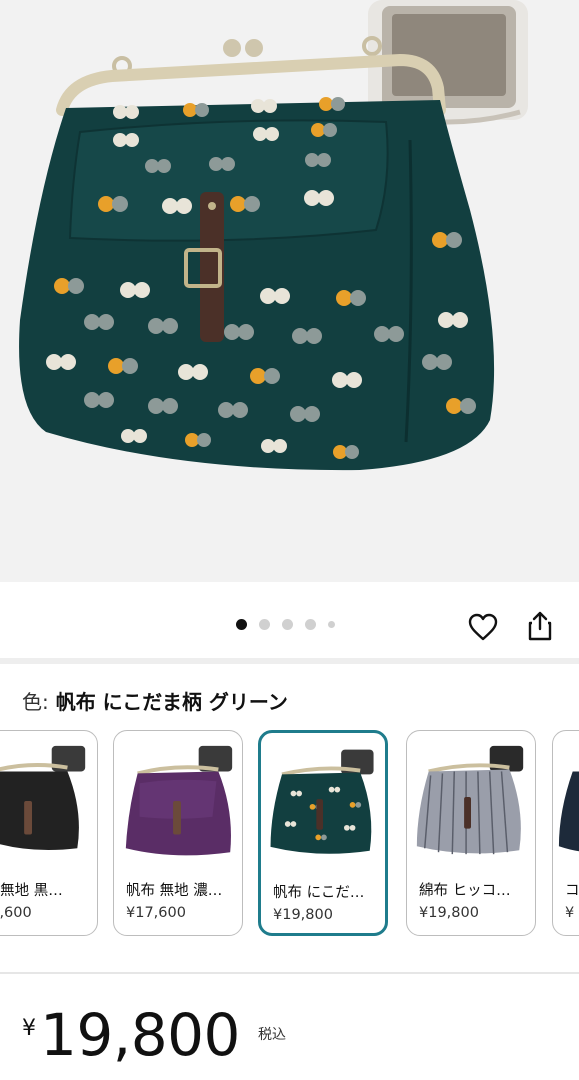  Describe the element at coordinates (241, 624) in the screenshot. I see `pagination-dot-active` at that location.